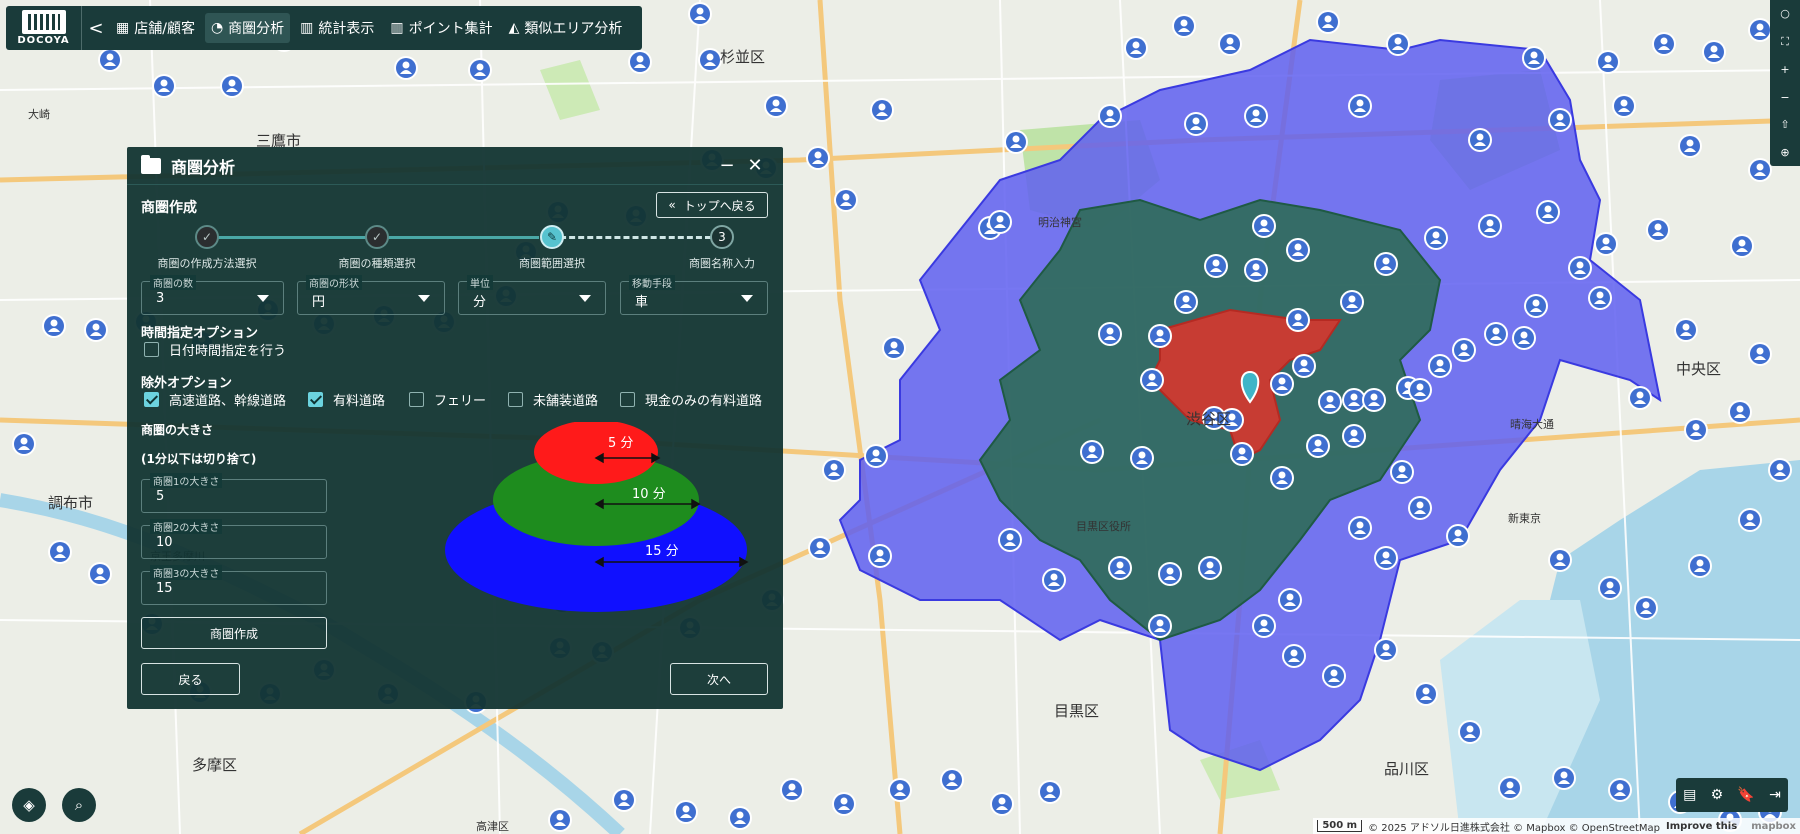  I want to click on create-area-button: 商圏作成, so click(234, 633).